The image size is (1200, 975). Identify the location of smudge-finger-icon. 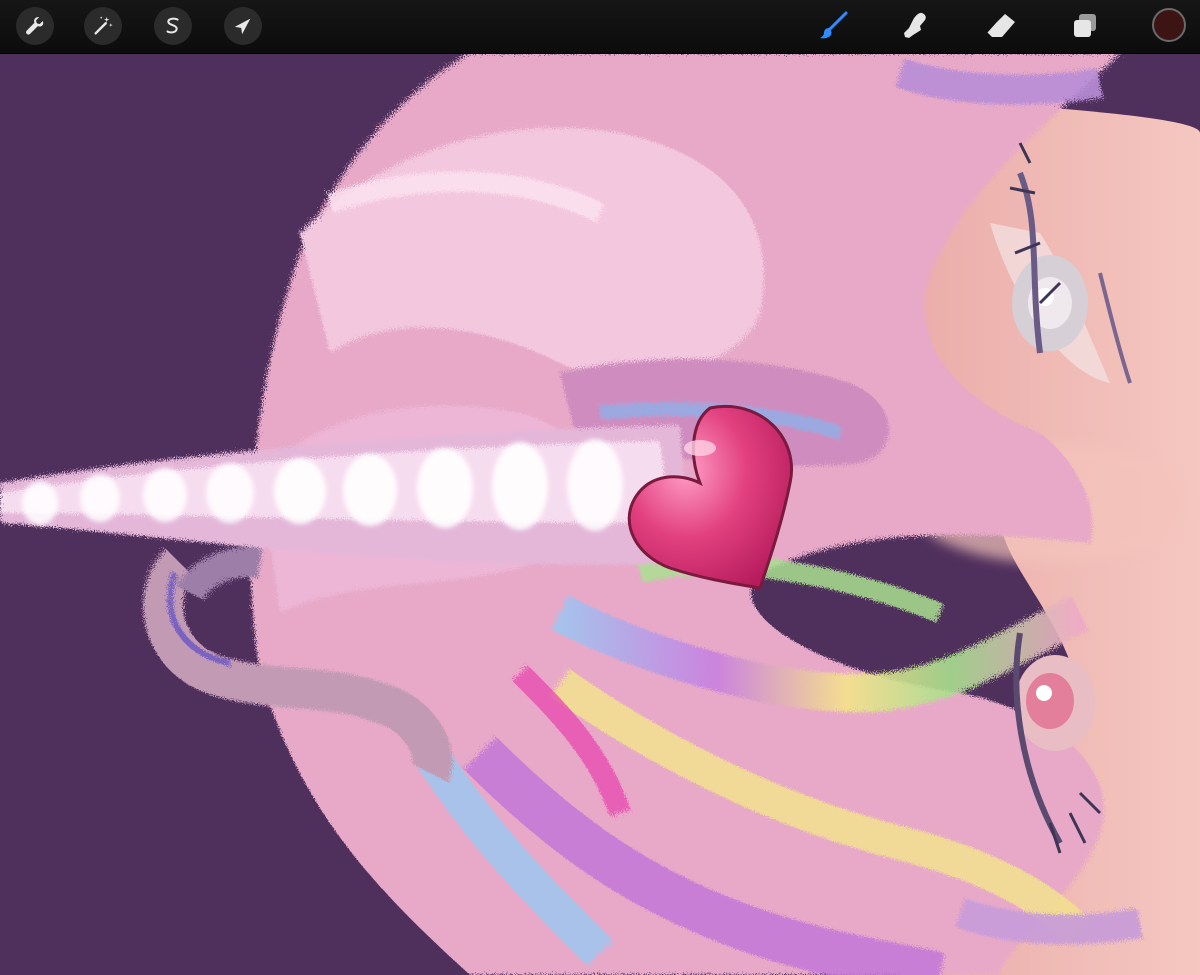
(915, 25).